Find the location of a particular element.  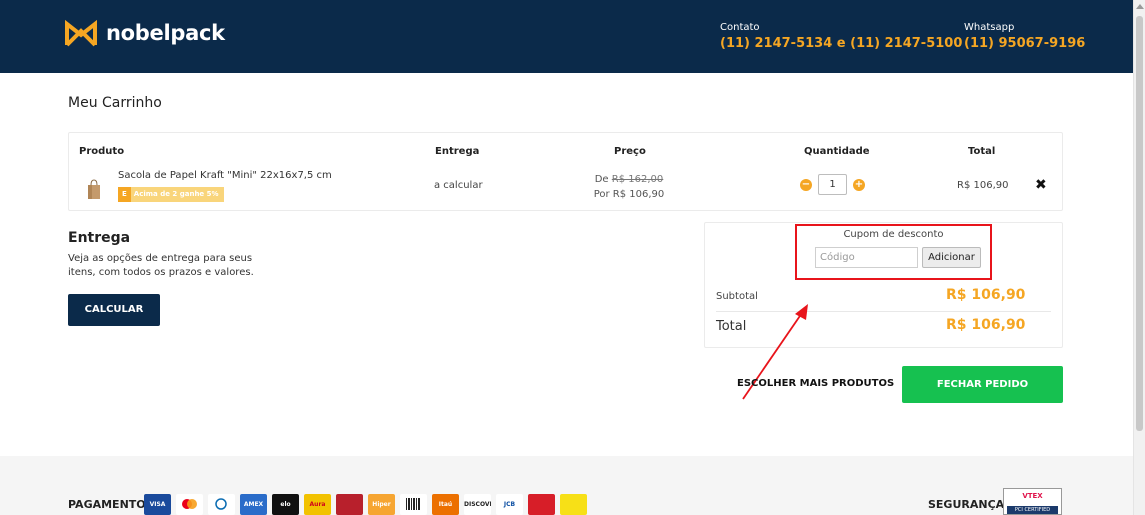

logo: nobelpack is located at coordinates (144, 33).